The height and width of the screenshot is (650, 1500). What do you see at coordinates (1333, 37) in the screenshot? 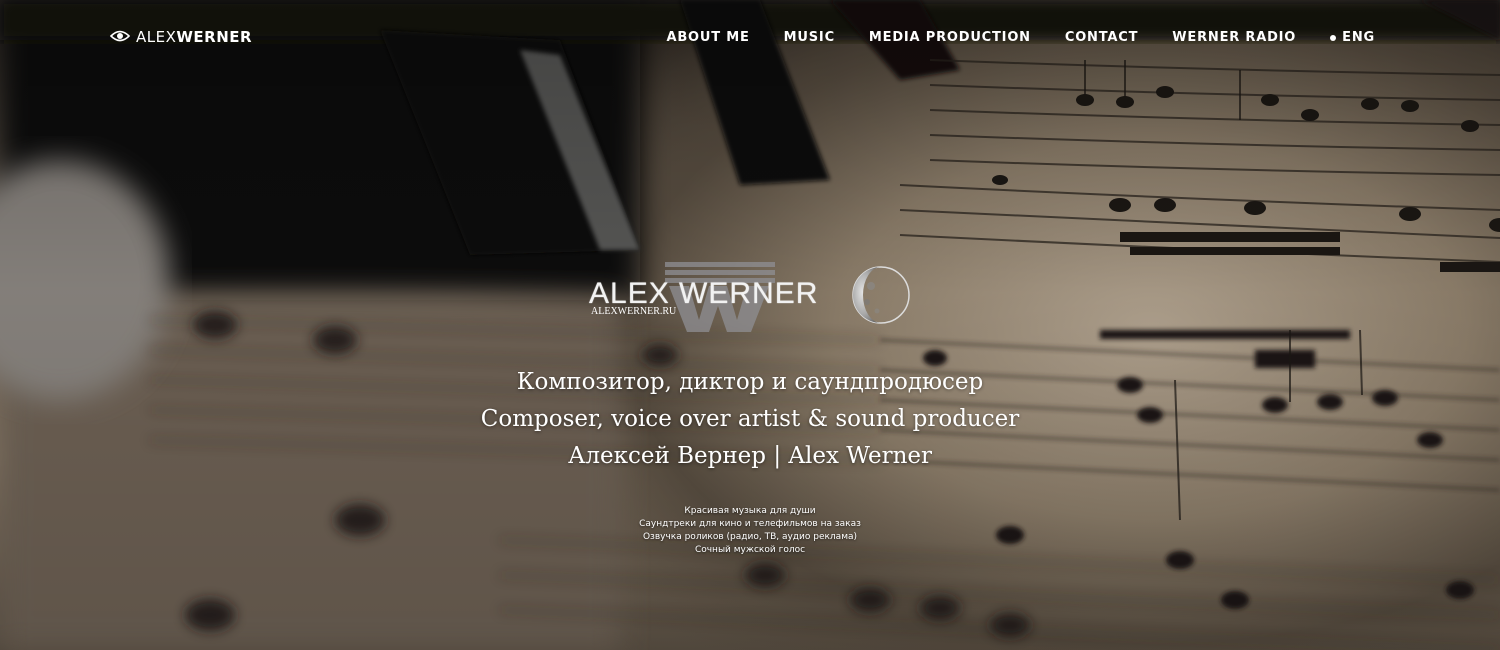
I see `dot-icon` at bounding box center [1333, 37].